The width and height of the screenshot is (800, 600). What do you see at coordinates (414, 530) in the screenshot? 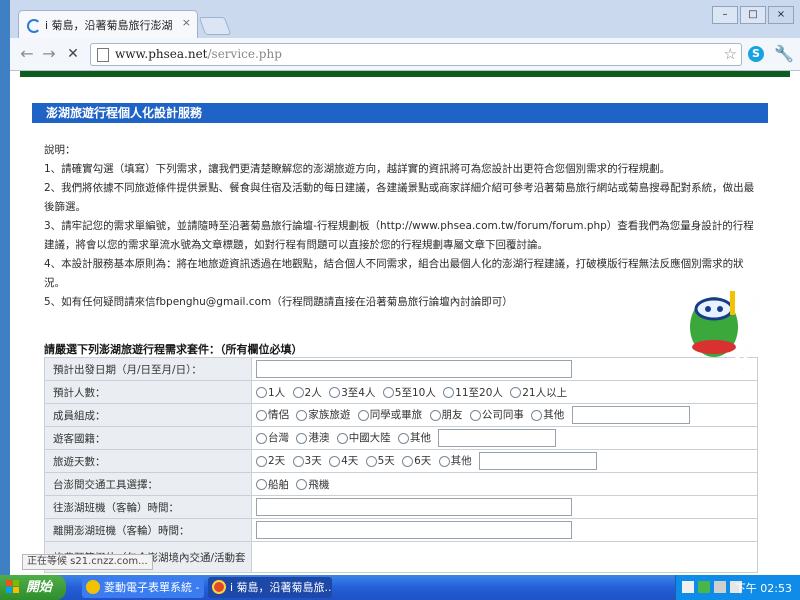
I see `departure-time-input` at bounding box center [414, 530].